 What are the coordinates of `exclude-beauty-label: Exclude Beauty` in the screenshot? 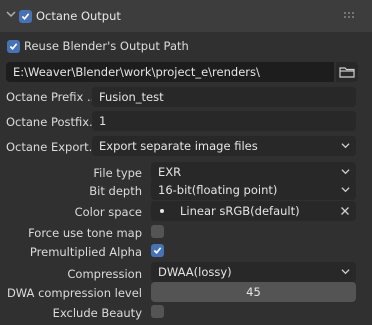 It's located at (97, 313).